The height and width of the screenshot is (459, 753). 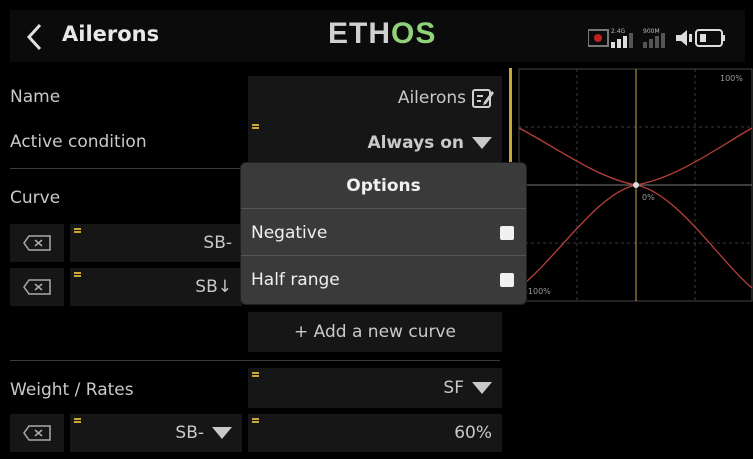 I want to click on options-dialog: Options Negative Half range, so click(x=383, y=233).